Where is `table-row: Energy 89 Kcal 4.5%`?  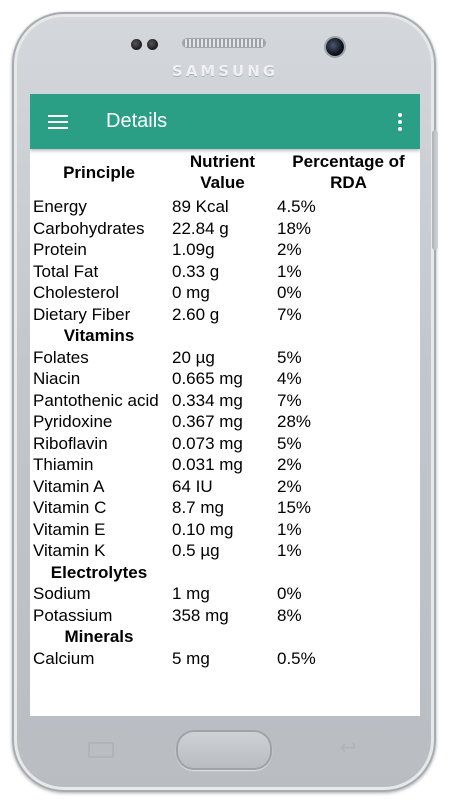
table-row: Energy 89 Kcal 4.5% is located at coordinates (225, 207).